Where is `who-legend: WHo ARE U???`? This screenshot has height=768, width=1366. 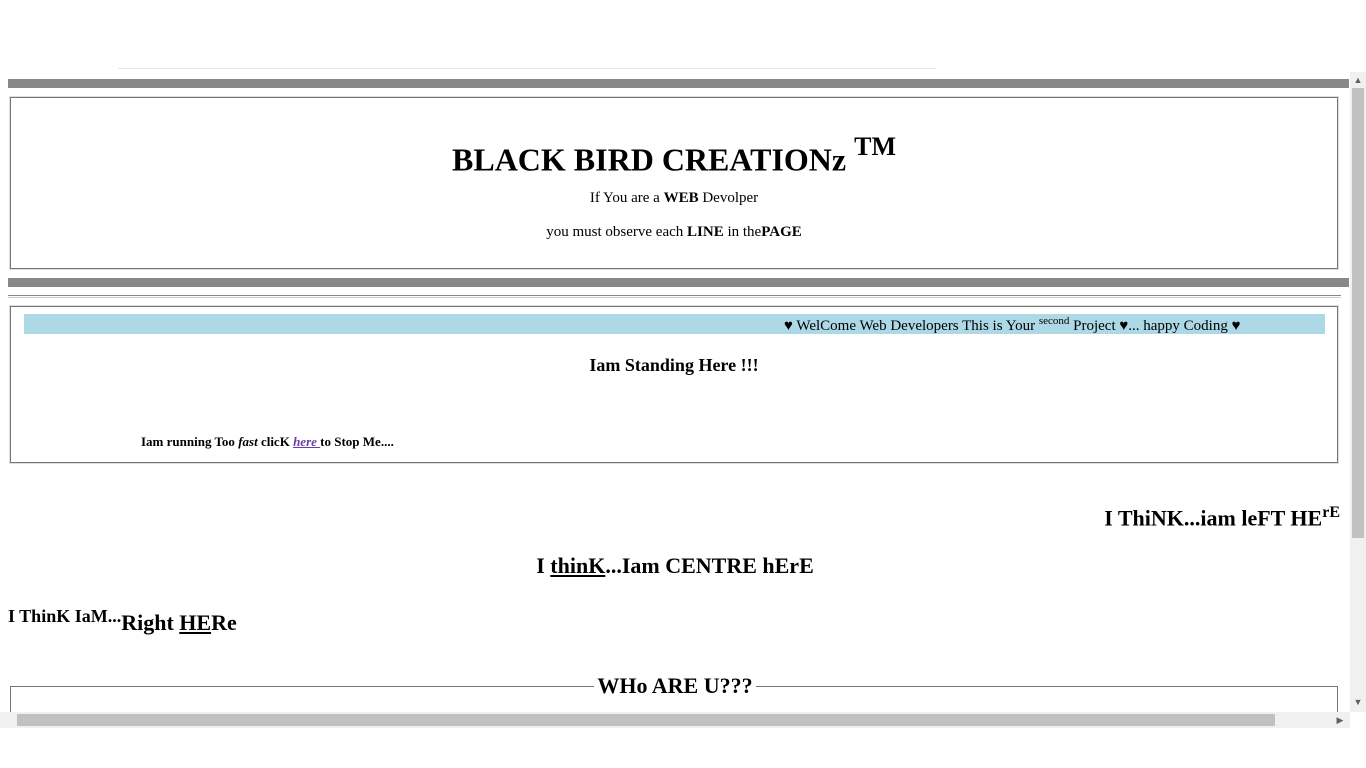
who-legend: WHo ARE U??? is located at coordinates (675, 686).